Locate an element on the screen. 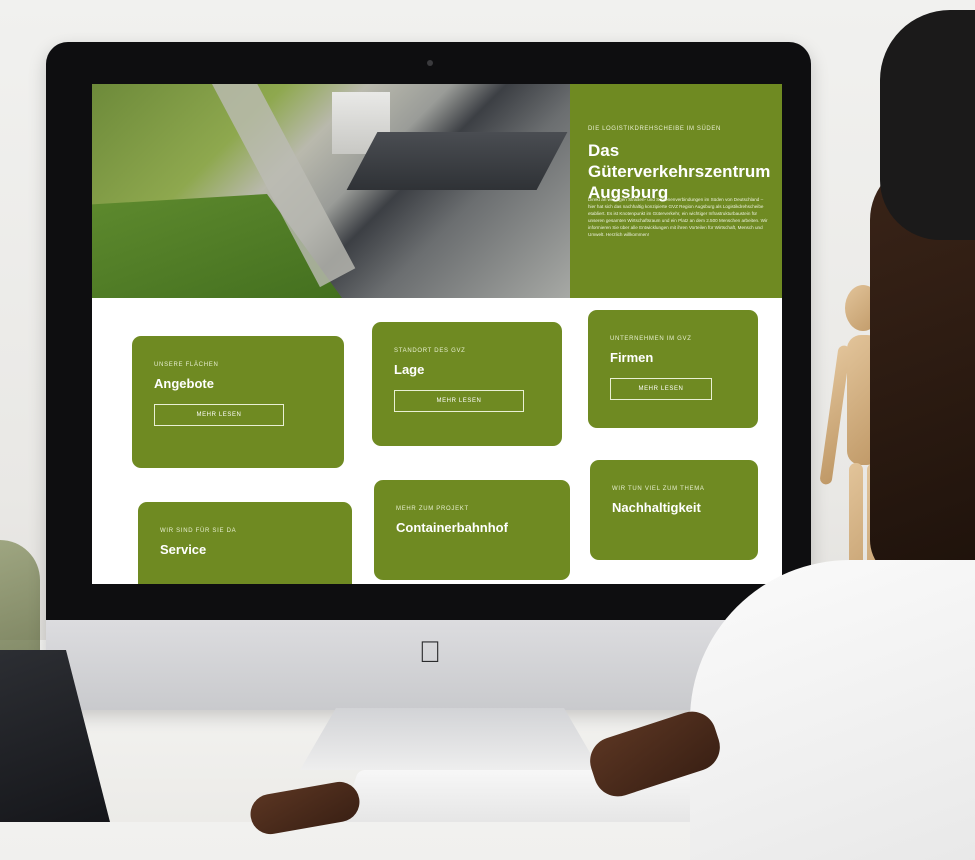 The height and width of the screenshot is (860, 975). aerial-photo is located at coordinates (331, 191).